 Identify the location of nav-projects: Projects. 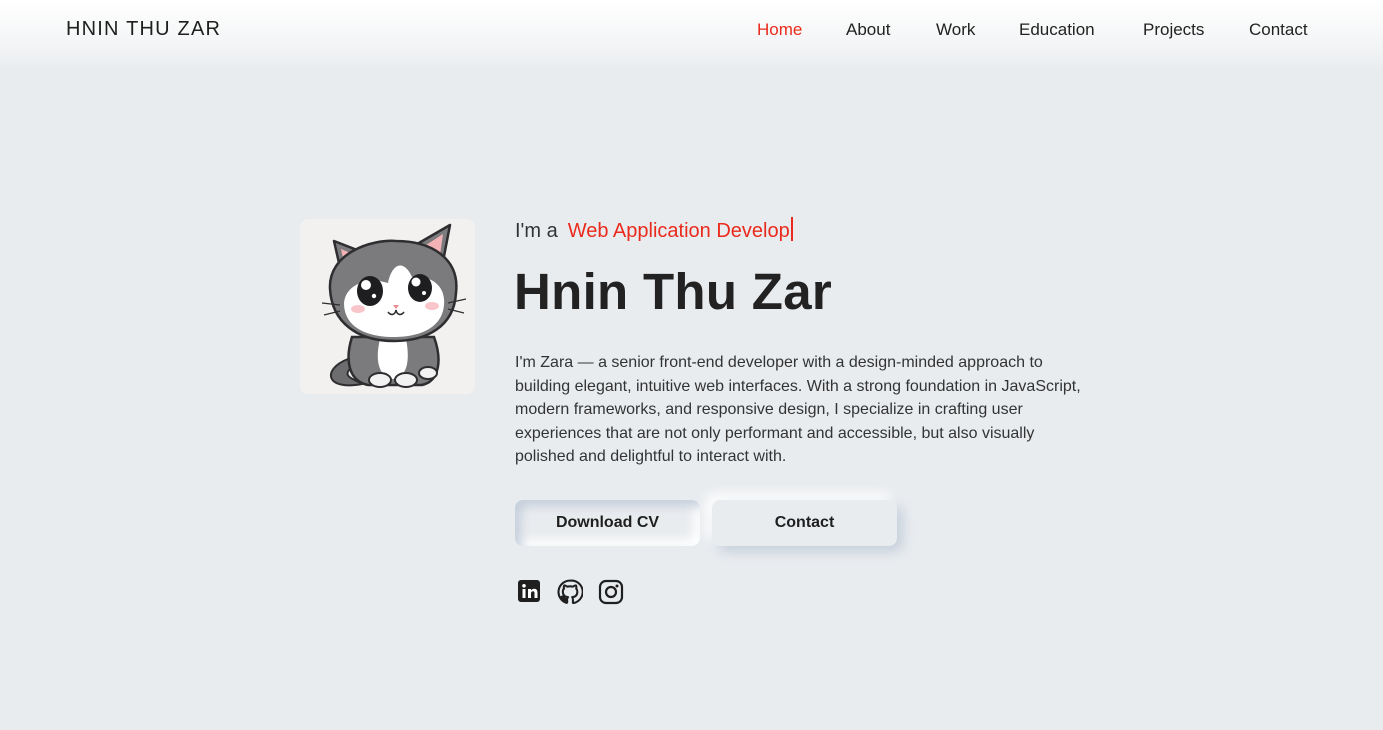
(1173, 30).